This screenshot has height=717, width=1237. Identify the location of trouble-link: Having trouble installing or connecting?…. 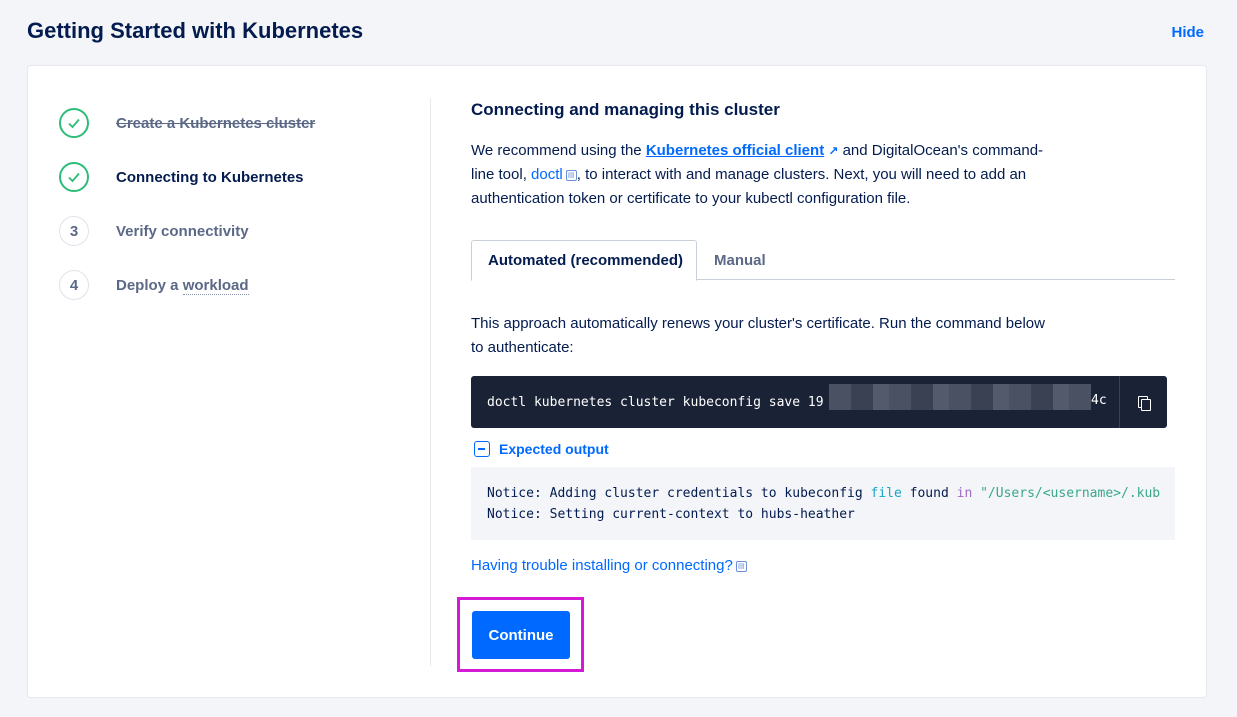
(609, 565).